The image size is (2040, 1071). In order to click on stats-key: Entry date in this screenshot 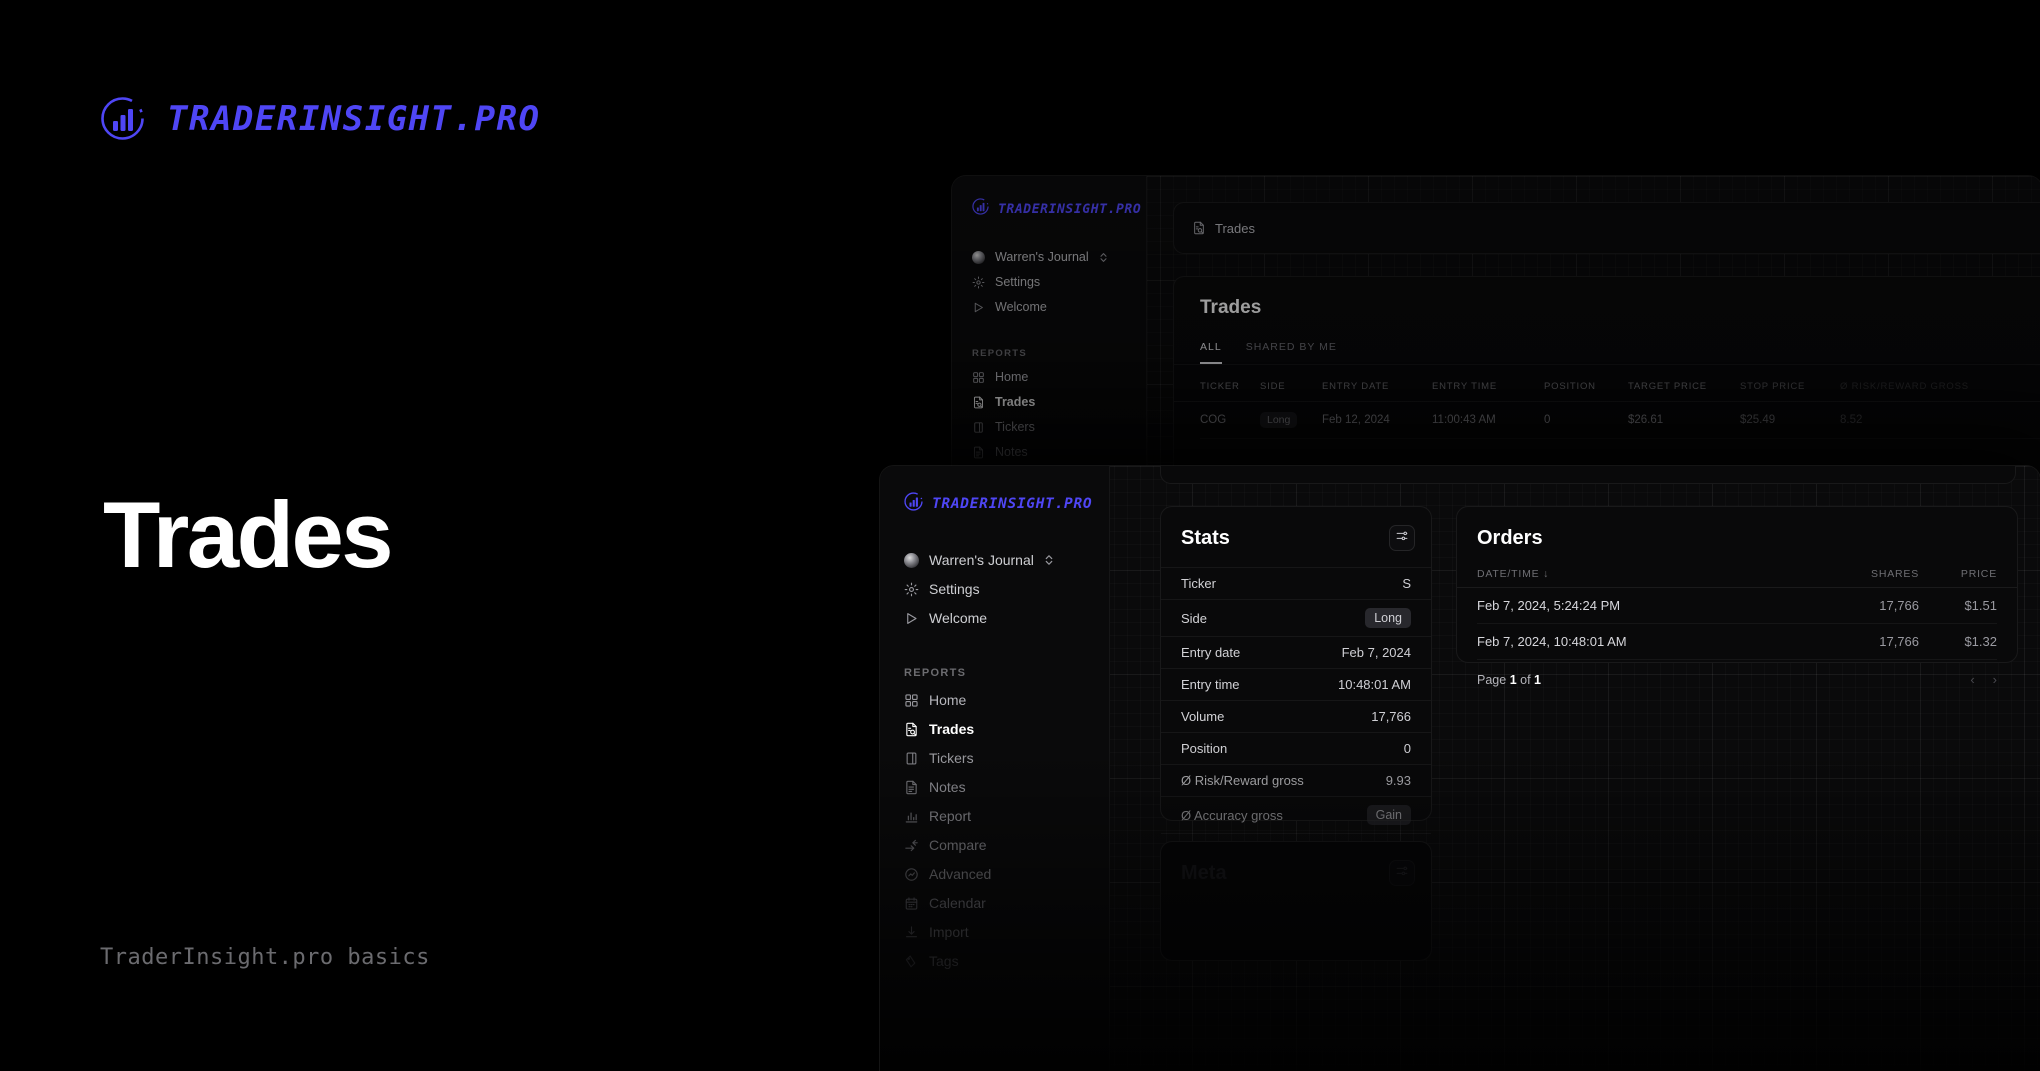, I will do `click(1211, 652)`.